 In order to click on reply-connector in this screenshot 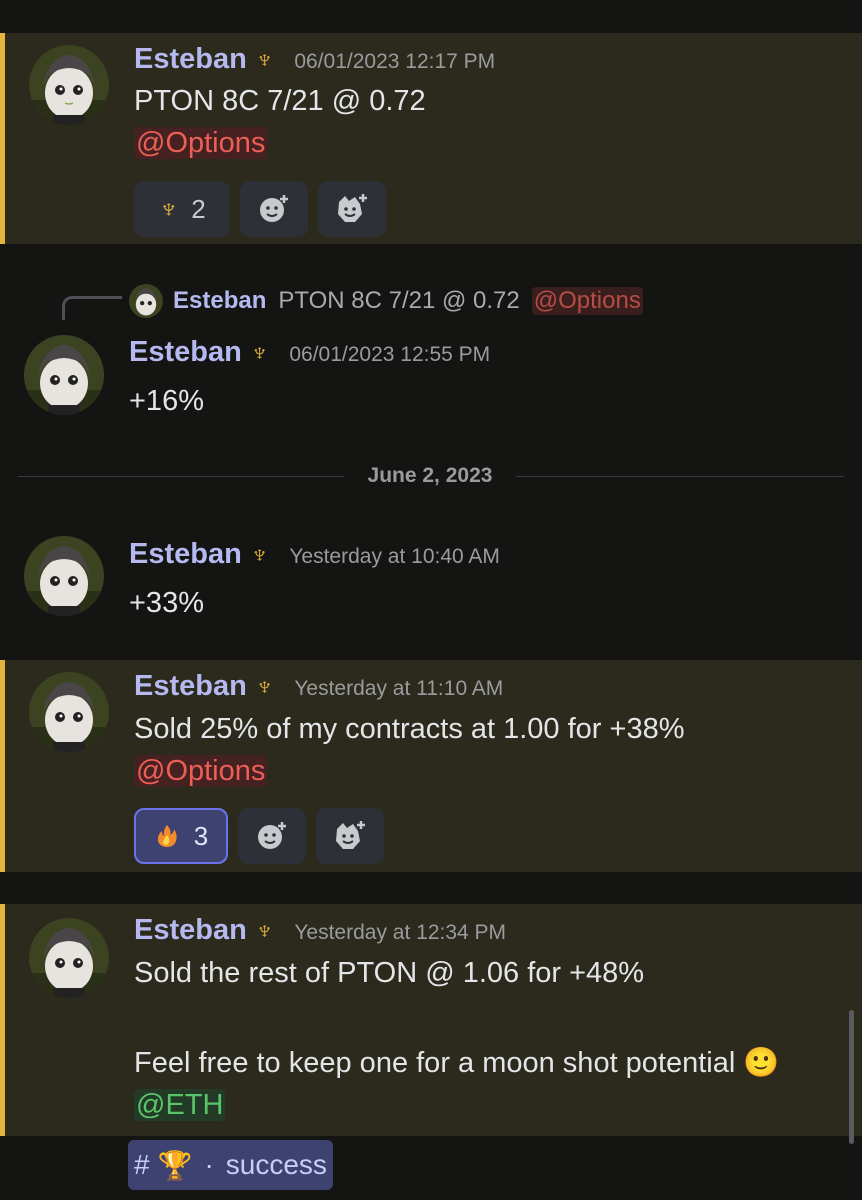, I will do `click(92, 308)`.